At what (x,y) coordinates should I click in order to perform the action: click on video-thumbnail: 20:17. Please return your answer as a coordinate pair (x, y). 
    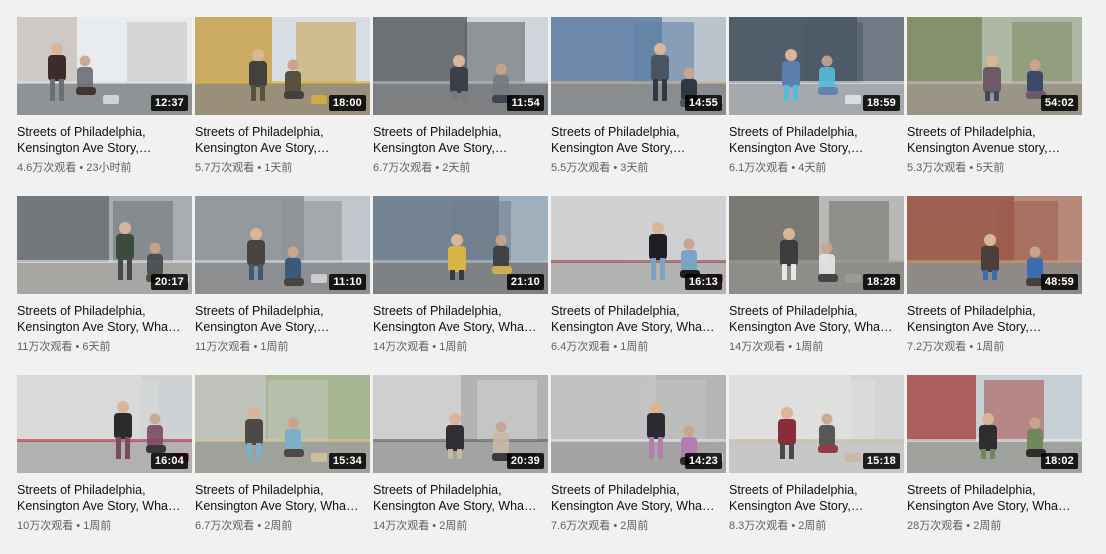
    Looking at the image, I should click on (104, 245).